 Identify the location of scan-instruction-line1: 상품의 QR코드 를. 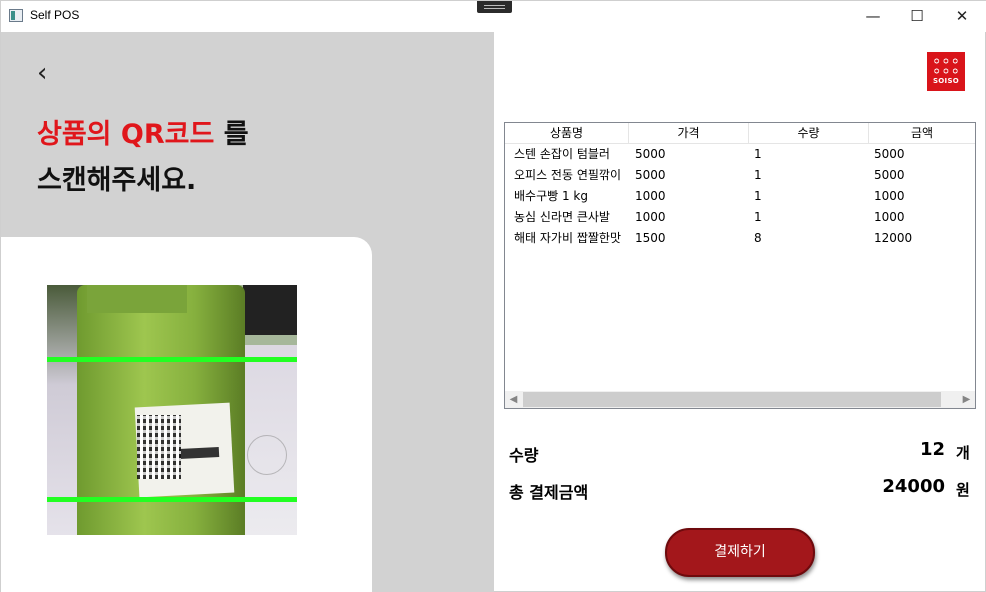
(143, 131).